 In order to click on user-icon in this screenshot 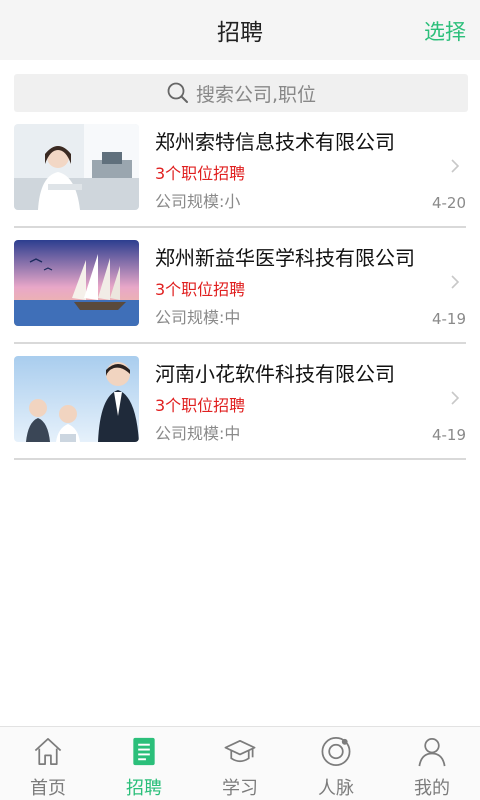, I will do `click(432, 752)`.